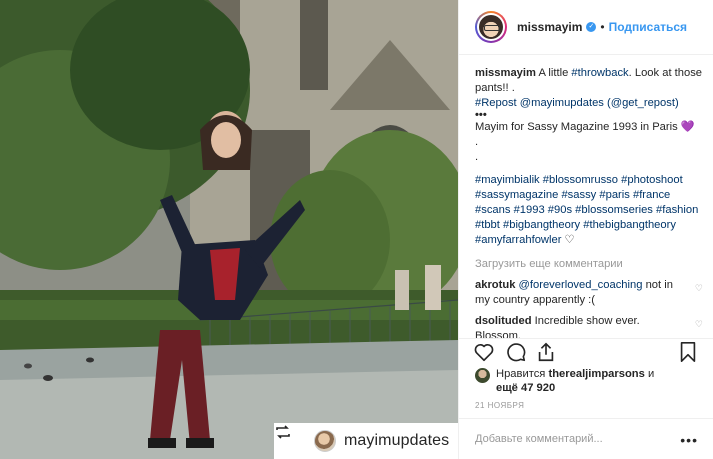 This screenshot has width=713, height=459. Describe the element at coordinates (629, 225) in the screenshot. I see `hashtag: #thebigbangtheory` at that location.